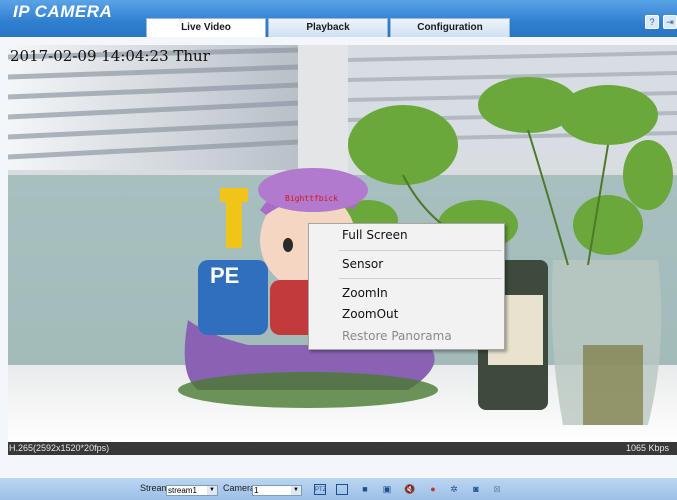 This screenshot has height=500, width=677. Describe the element at coordinates (497, 489) in the screenshot. I see `crop-icon: ⊠` at that location.